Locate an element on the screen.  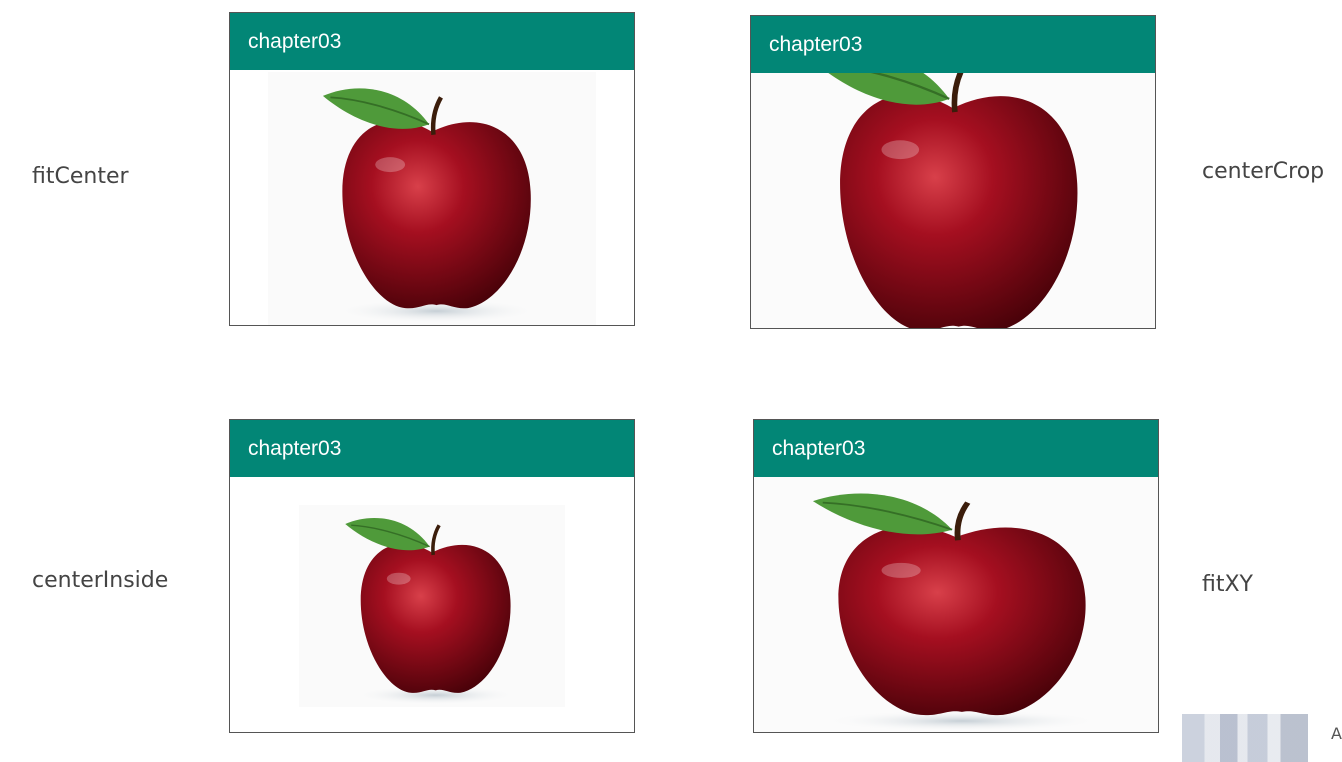
fit-xy-label: fitXY is located at coordinates (1227, 584).